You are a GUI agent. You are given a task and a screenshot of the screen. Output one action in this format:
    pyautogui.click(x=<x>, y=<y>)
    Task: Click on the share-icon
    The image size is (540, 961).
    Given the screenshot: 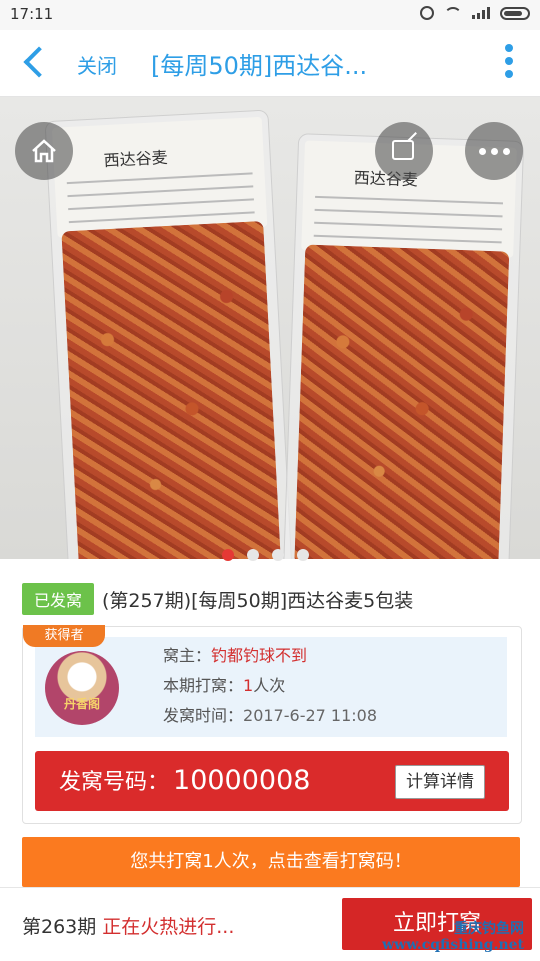 What is the action you would take?
    pyautogui.click(x=403, y=150)
    